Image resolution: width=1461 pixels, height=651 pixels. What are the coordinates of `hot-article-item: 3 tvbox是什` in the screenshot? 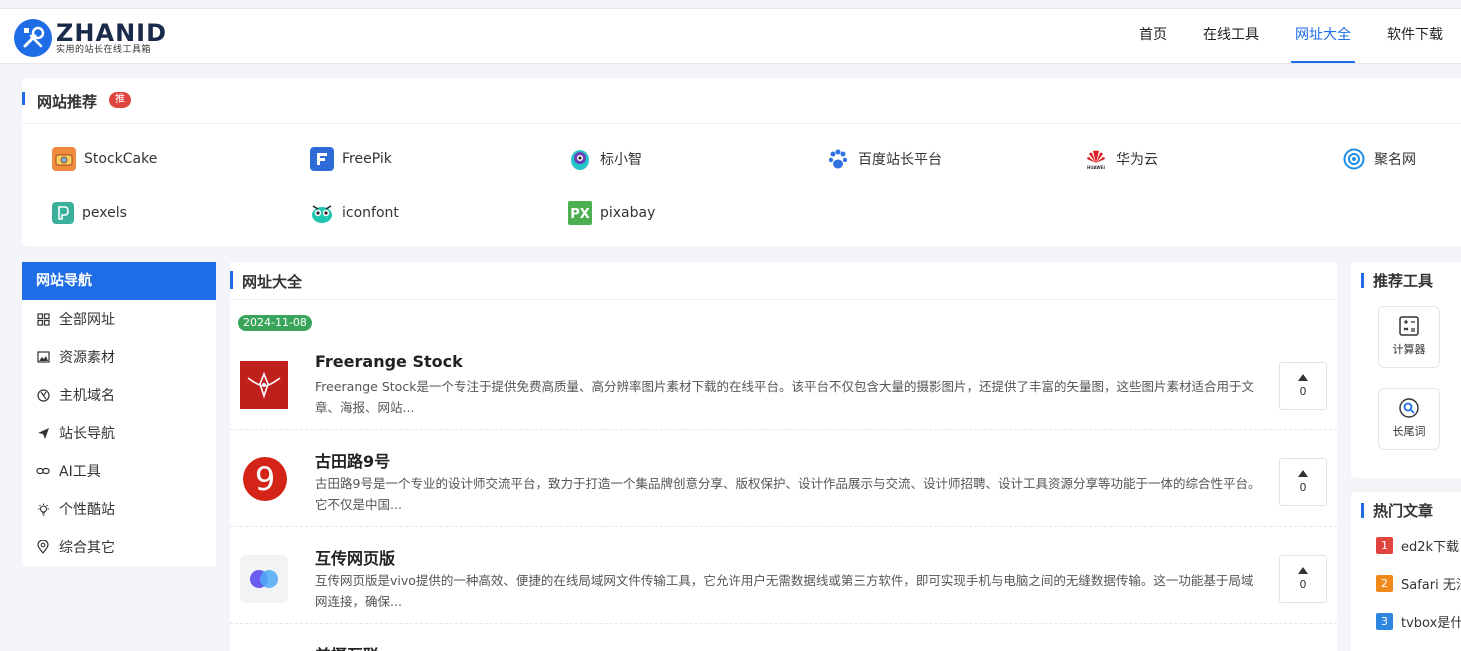 It's located at (1418, 621).